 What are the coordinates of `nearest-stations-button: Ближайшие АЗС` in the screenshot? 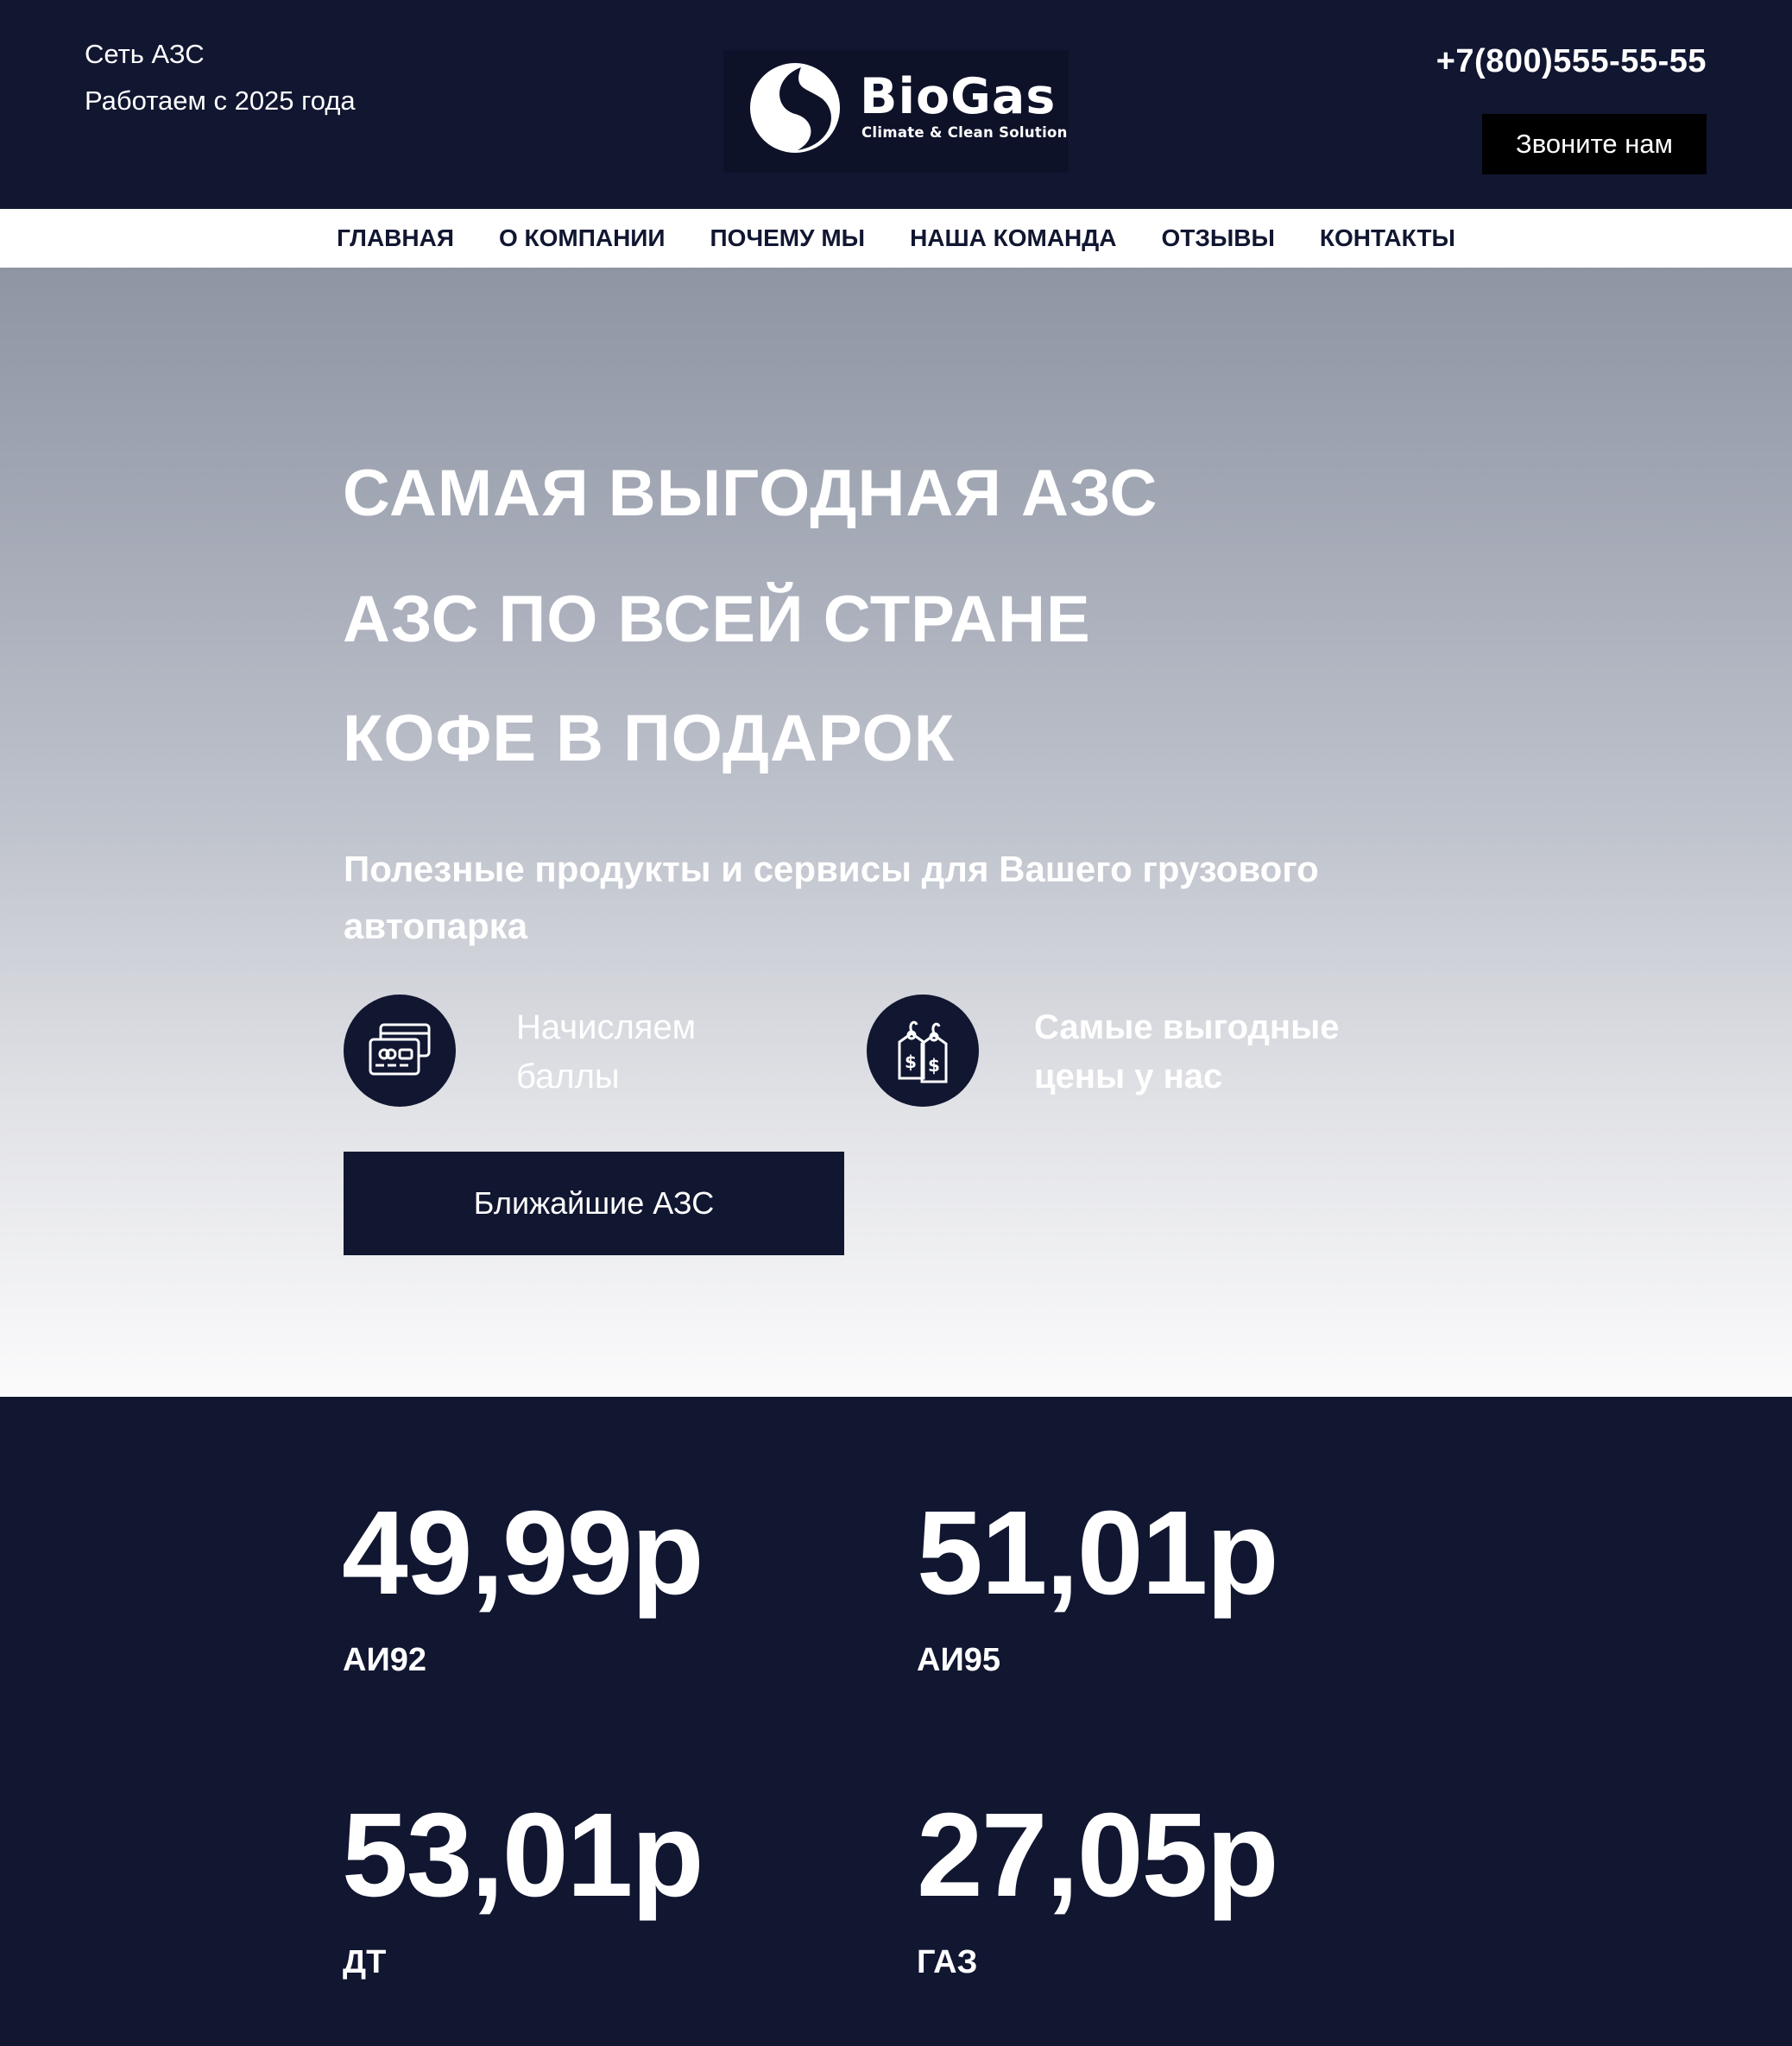 It's located at (594, 1204).